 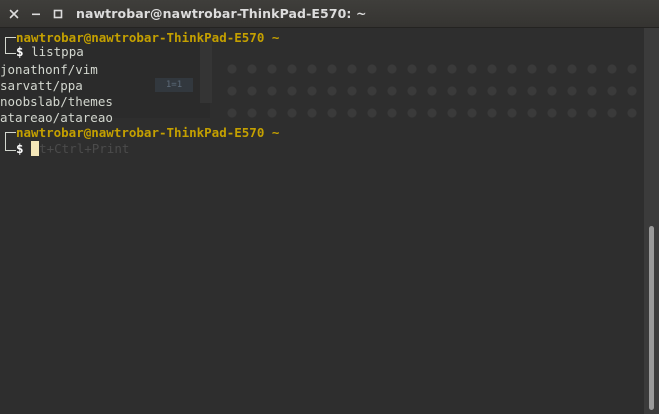 What do you see at coordinates (57, 51) in the screenshot?
I see `command-text: listppa` at bounding box center [57, 51].